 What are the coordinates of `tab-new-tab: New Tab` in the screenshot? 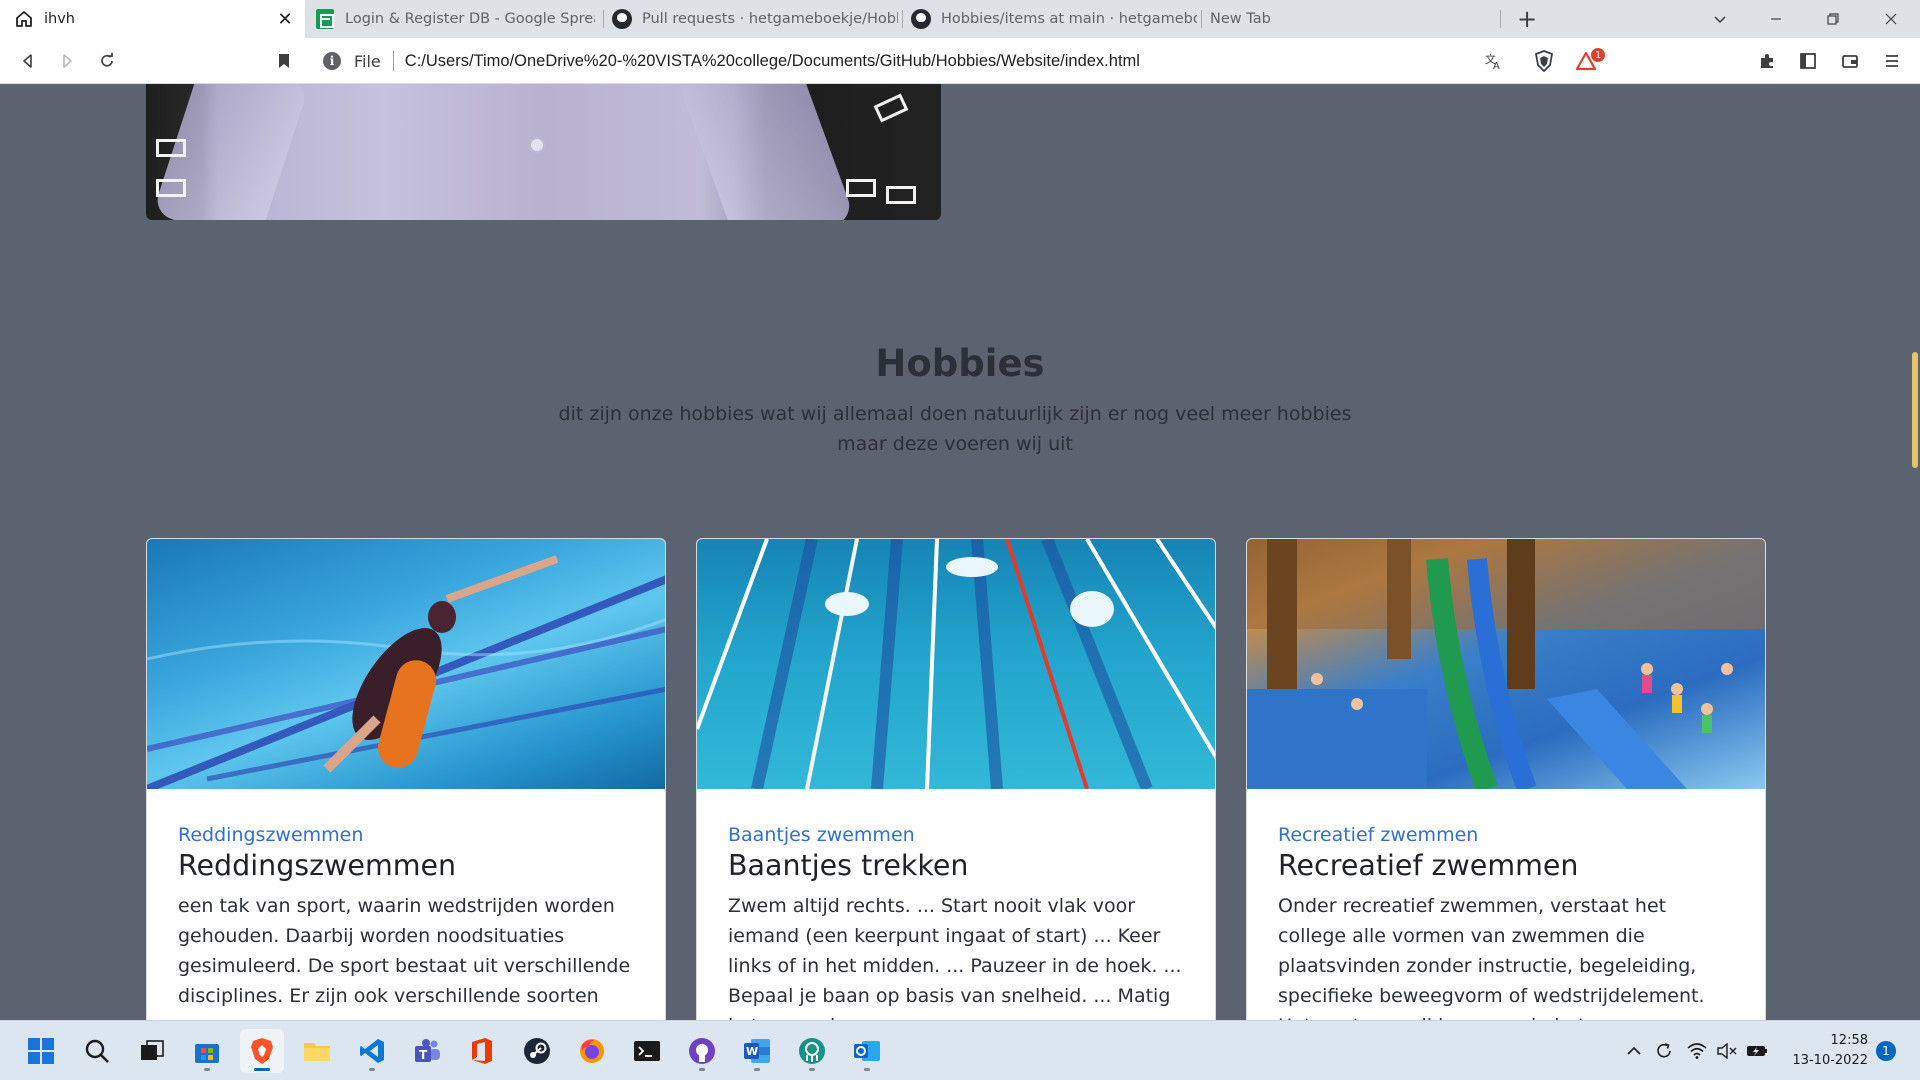 It's located at (1350, 19).